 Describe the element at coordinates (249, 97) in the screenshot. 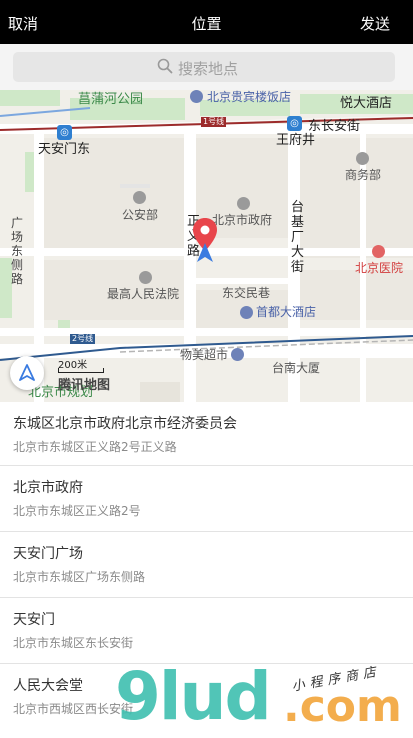

I see `map-label-hotel: 北京贵宾楼饭店` at that location.